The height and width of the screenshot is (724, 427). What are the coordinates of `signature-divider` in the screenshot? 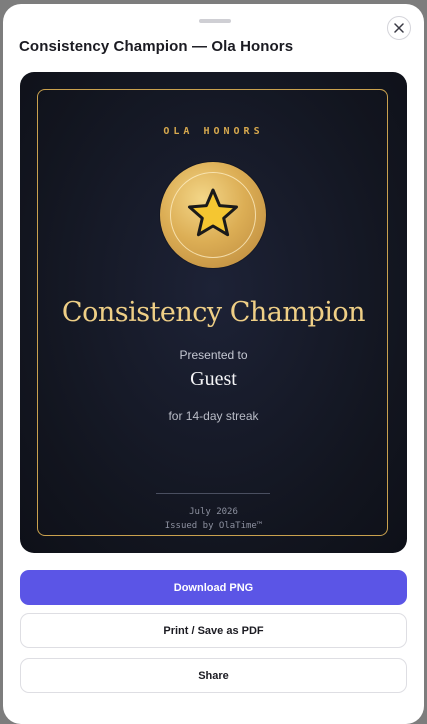 It's located at (213, 493).